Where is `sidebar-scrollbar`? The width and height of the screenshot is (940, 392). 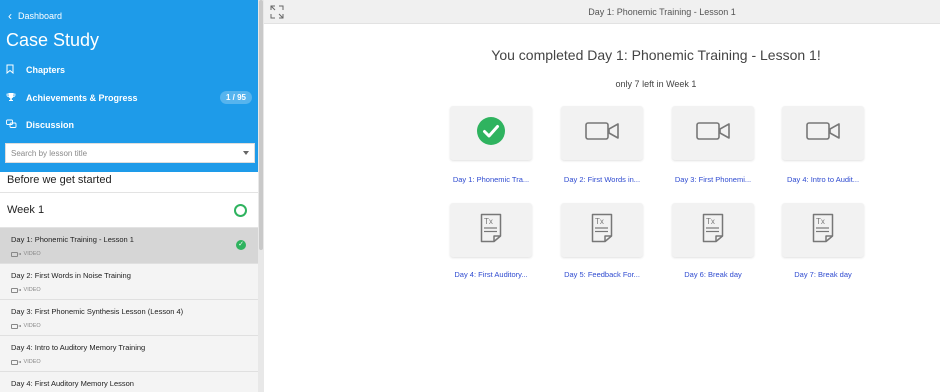 sidebar-scrollbar is located at coordinates (261, 196).